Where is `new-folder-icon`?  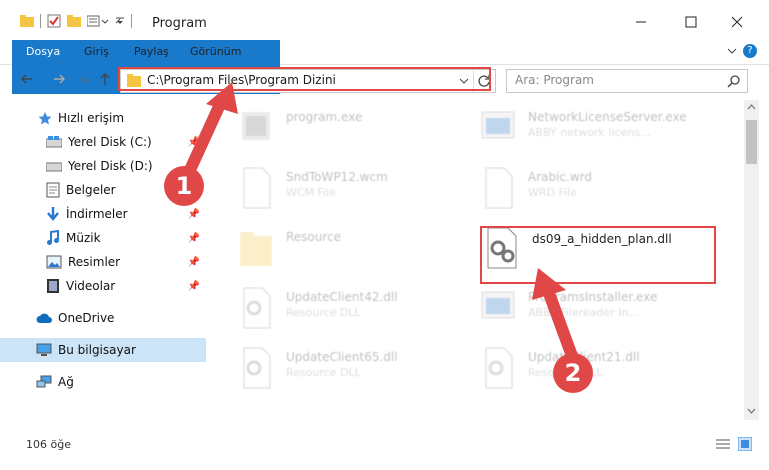
new-folder-icon is located at coordinates (74, 21).